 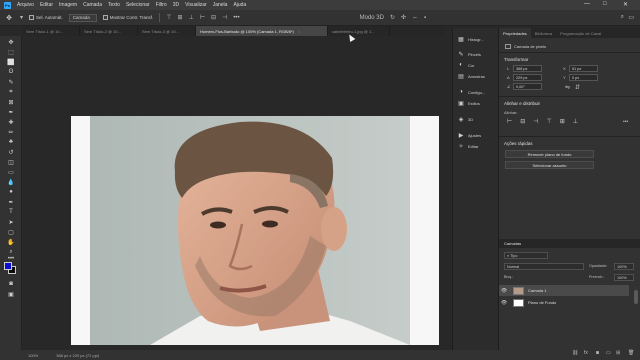 What do you see at coordinates (549, 121) in the screenshot?
I see `align-top-icon: ⊤` at bounding box center [549, 121].